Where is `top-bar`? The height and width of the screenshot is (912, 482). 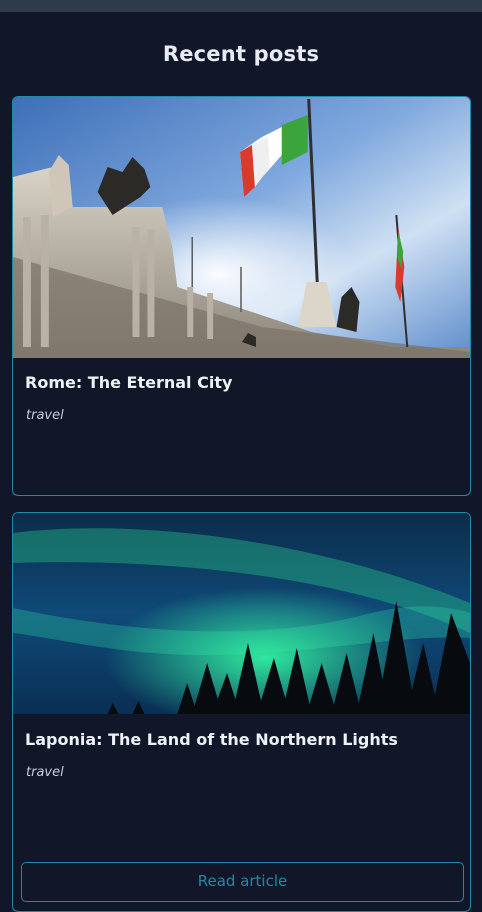 top-bar is located at coordinates (241, 6).